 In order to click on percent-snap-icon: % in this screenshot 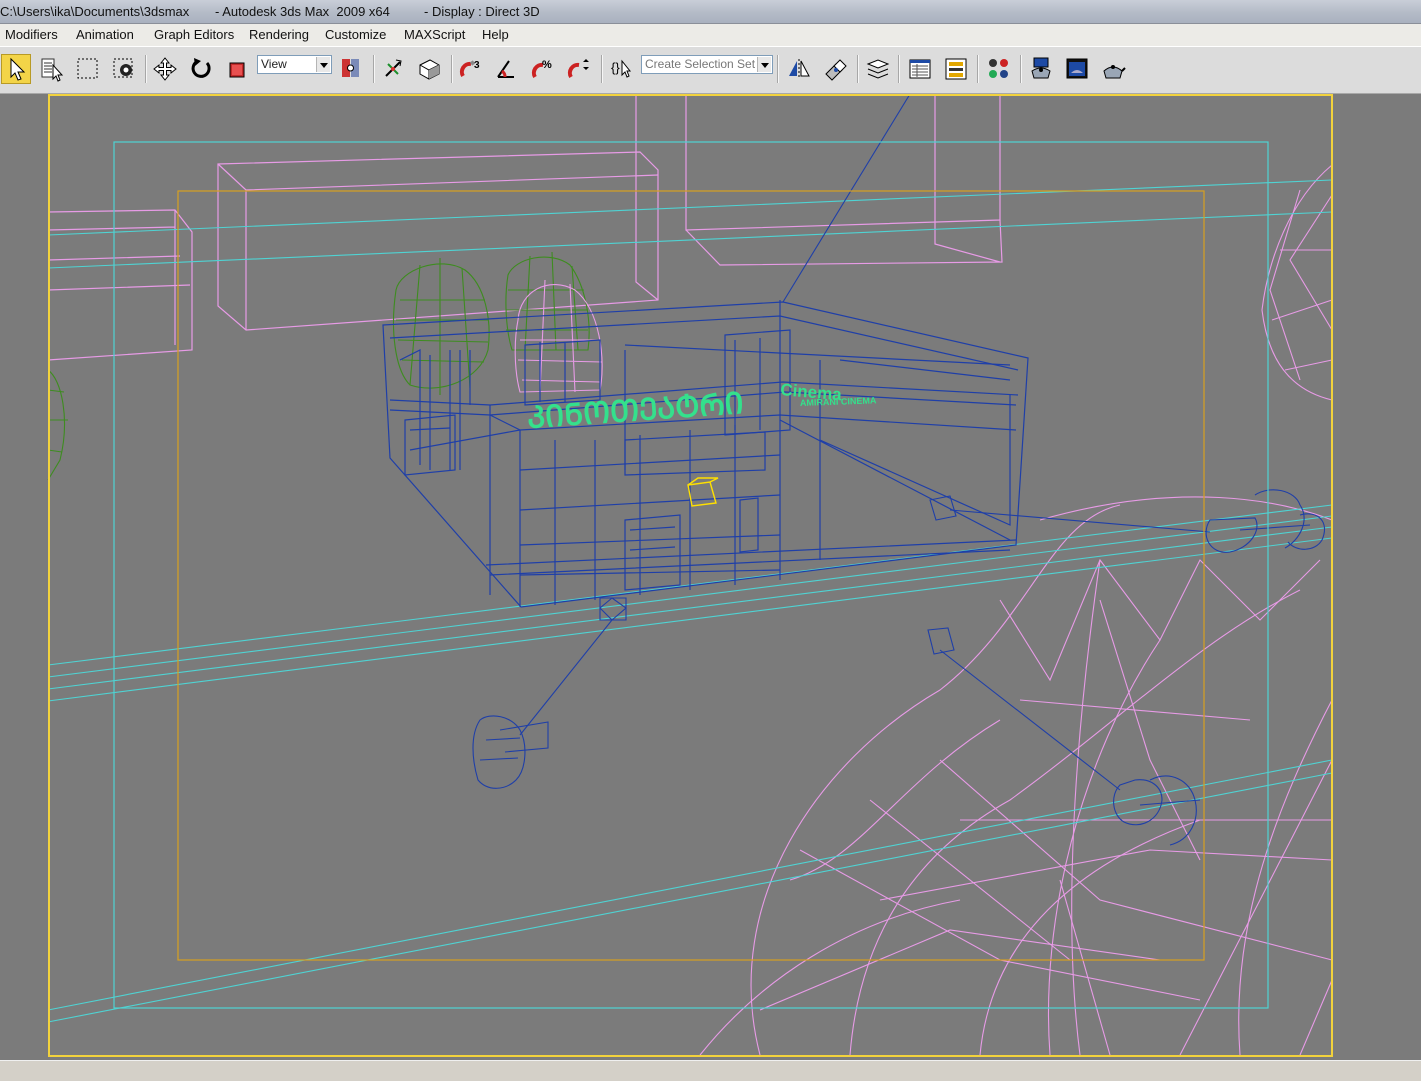, I will do `click(541, 69)`.